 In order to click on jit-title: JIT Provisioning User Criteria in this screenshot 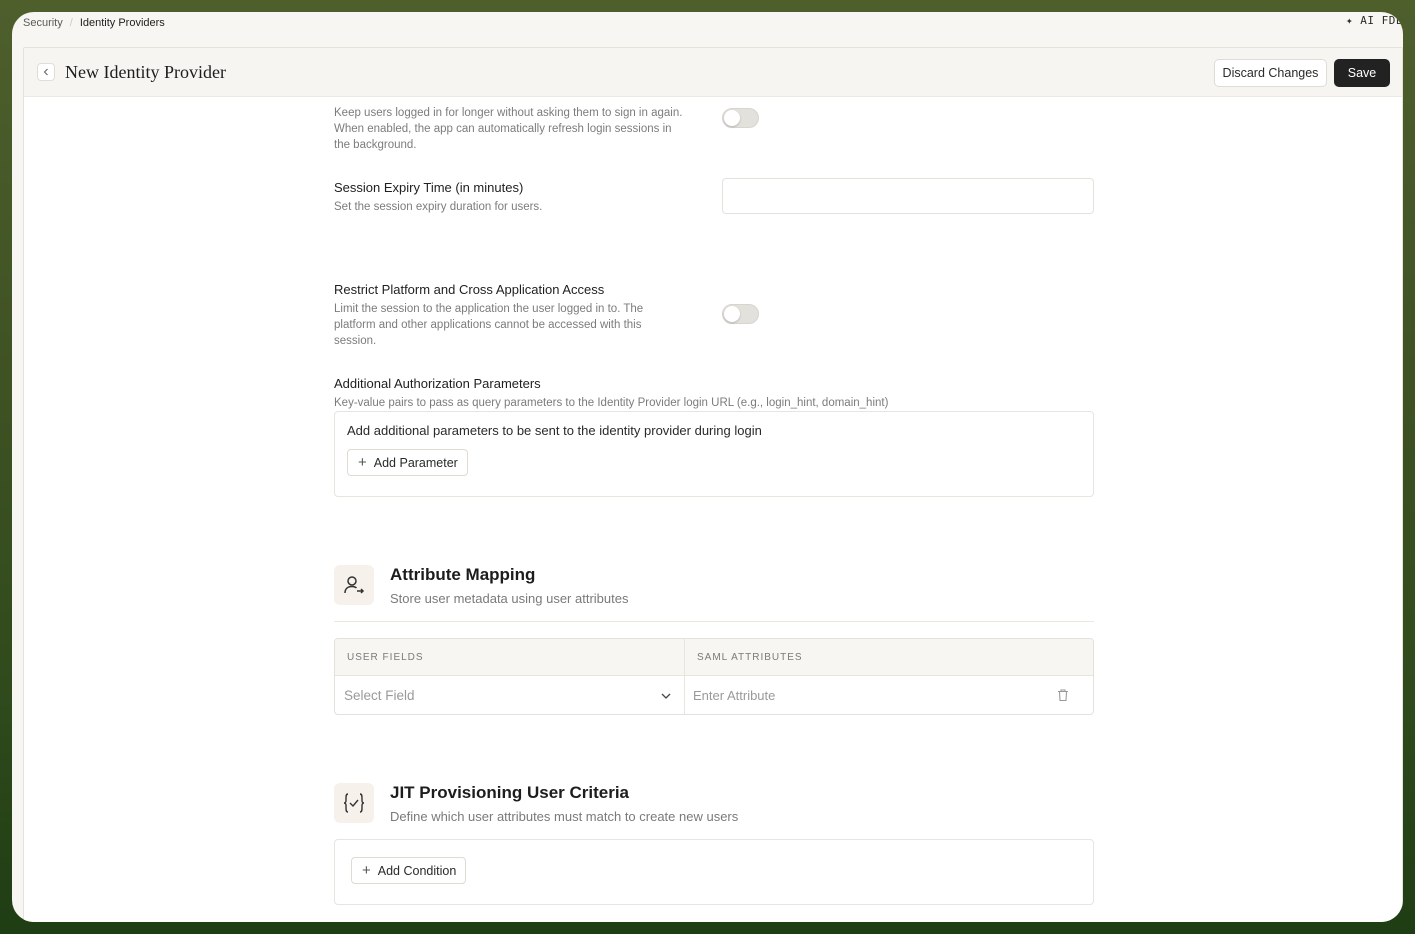, I will do `click(510, 792)`.